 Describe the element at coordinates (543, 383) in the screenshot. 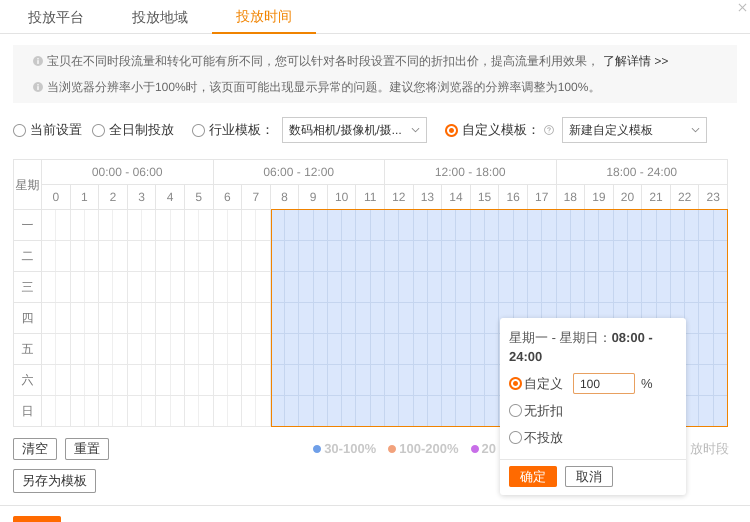

I see `radio-label: 自定义` at that location.